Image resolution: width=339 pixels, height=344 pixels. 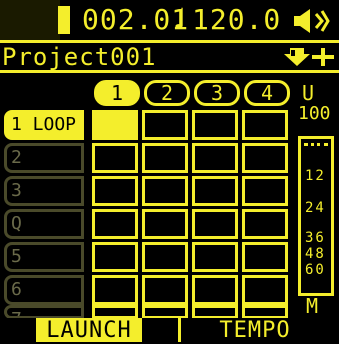 What do you see at coordinates (309, 57) in the screenshot?
I see `download-icon` at bounding box center [309, 57].